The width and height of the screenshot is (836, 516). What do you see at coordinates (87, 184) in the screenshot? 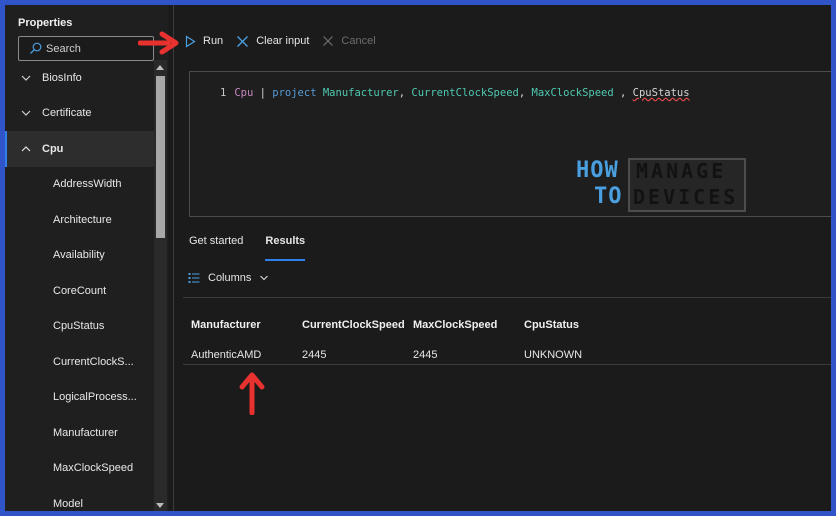
I see `tree-item-label: AddressWidth` at bounding box center [87, 184].